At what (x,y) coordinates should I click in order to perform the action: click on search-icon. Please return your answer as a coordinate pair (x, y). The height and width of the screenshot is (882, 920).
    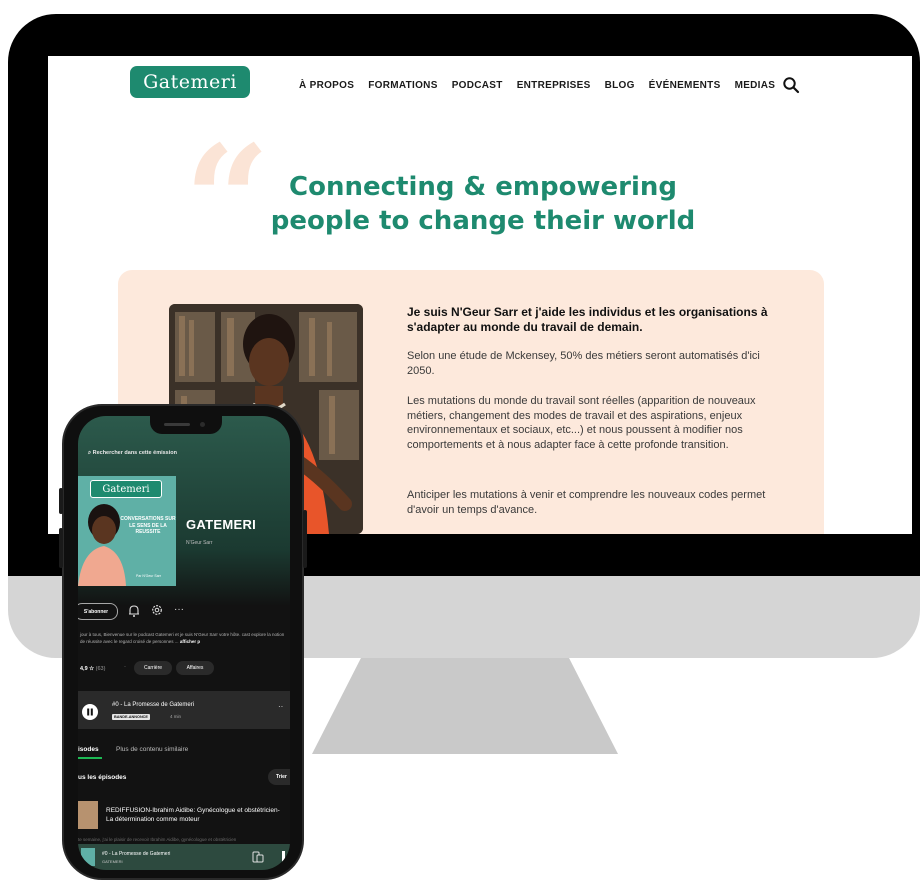
    Looking at the image, I should click on (791, 85).